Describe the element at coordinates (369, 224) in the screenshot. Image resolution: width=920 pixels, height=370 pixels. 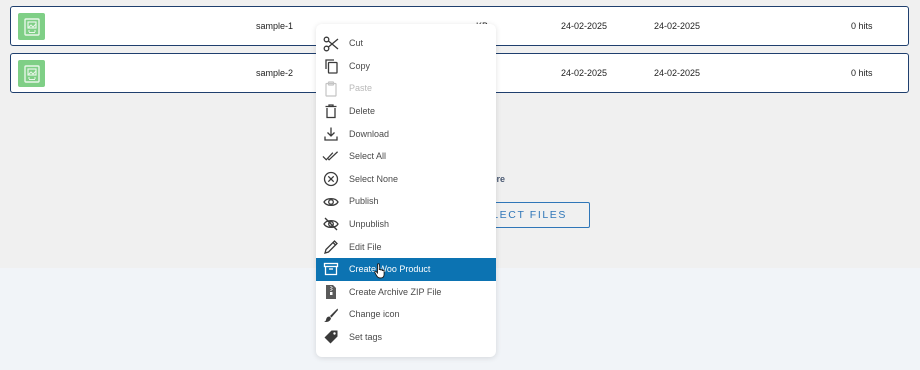
I see `menu-item-label: Unpublish` at that location.